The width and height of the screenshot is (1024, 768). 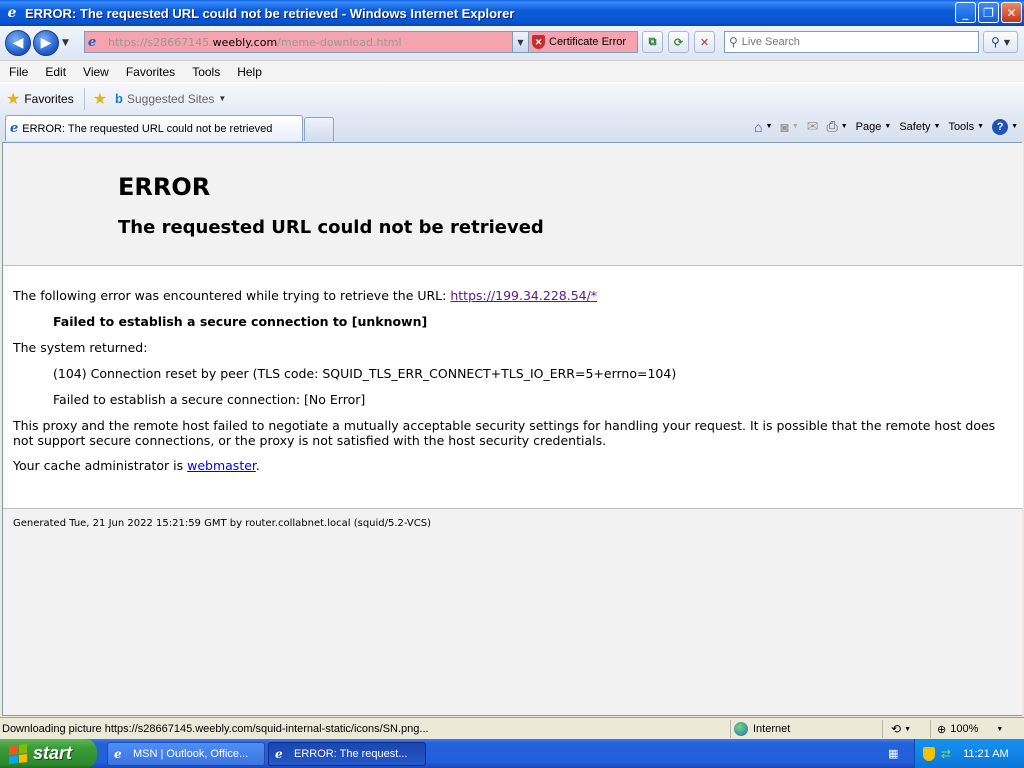 I want to click on favorites-button: ★ Favorites, so click(x=45, y=98).